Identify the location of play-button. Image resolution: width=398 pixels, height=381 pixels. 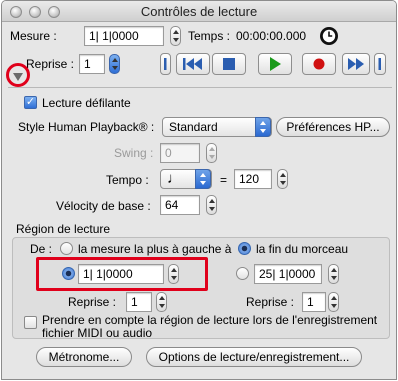
(275, 64).